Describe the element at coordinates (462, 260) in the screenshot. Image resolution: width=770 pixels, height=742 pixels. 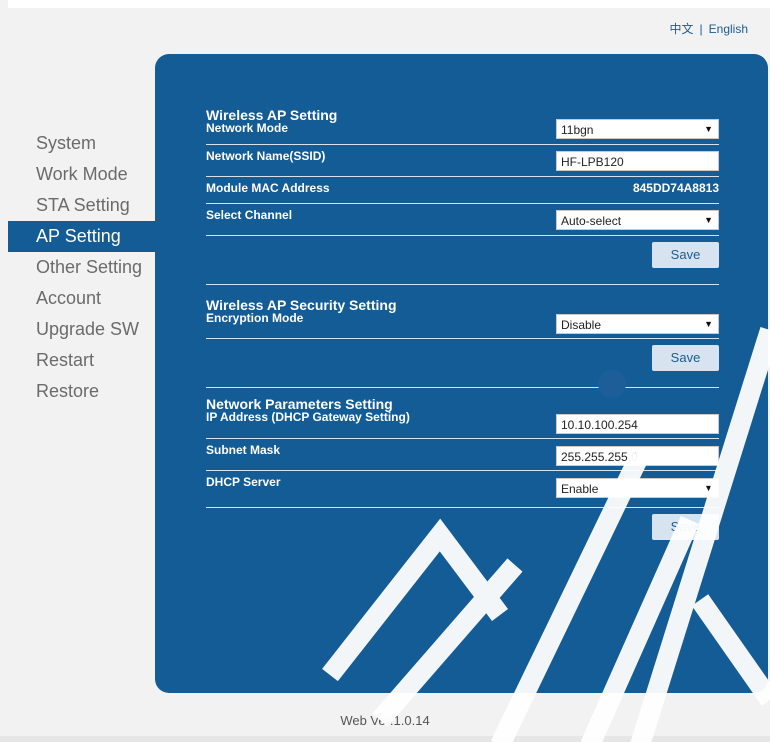
I see `ap-save-row: Save` at that location.